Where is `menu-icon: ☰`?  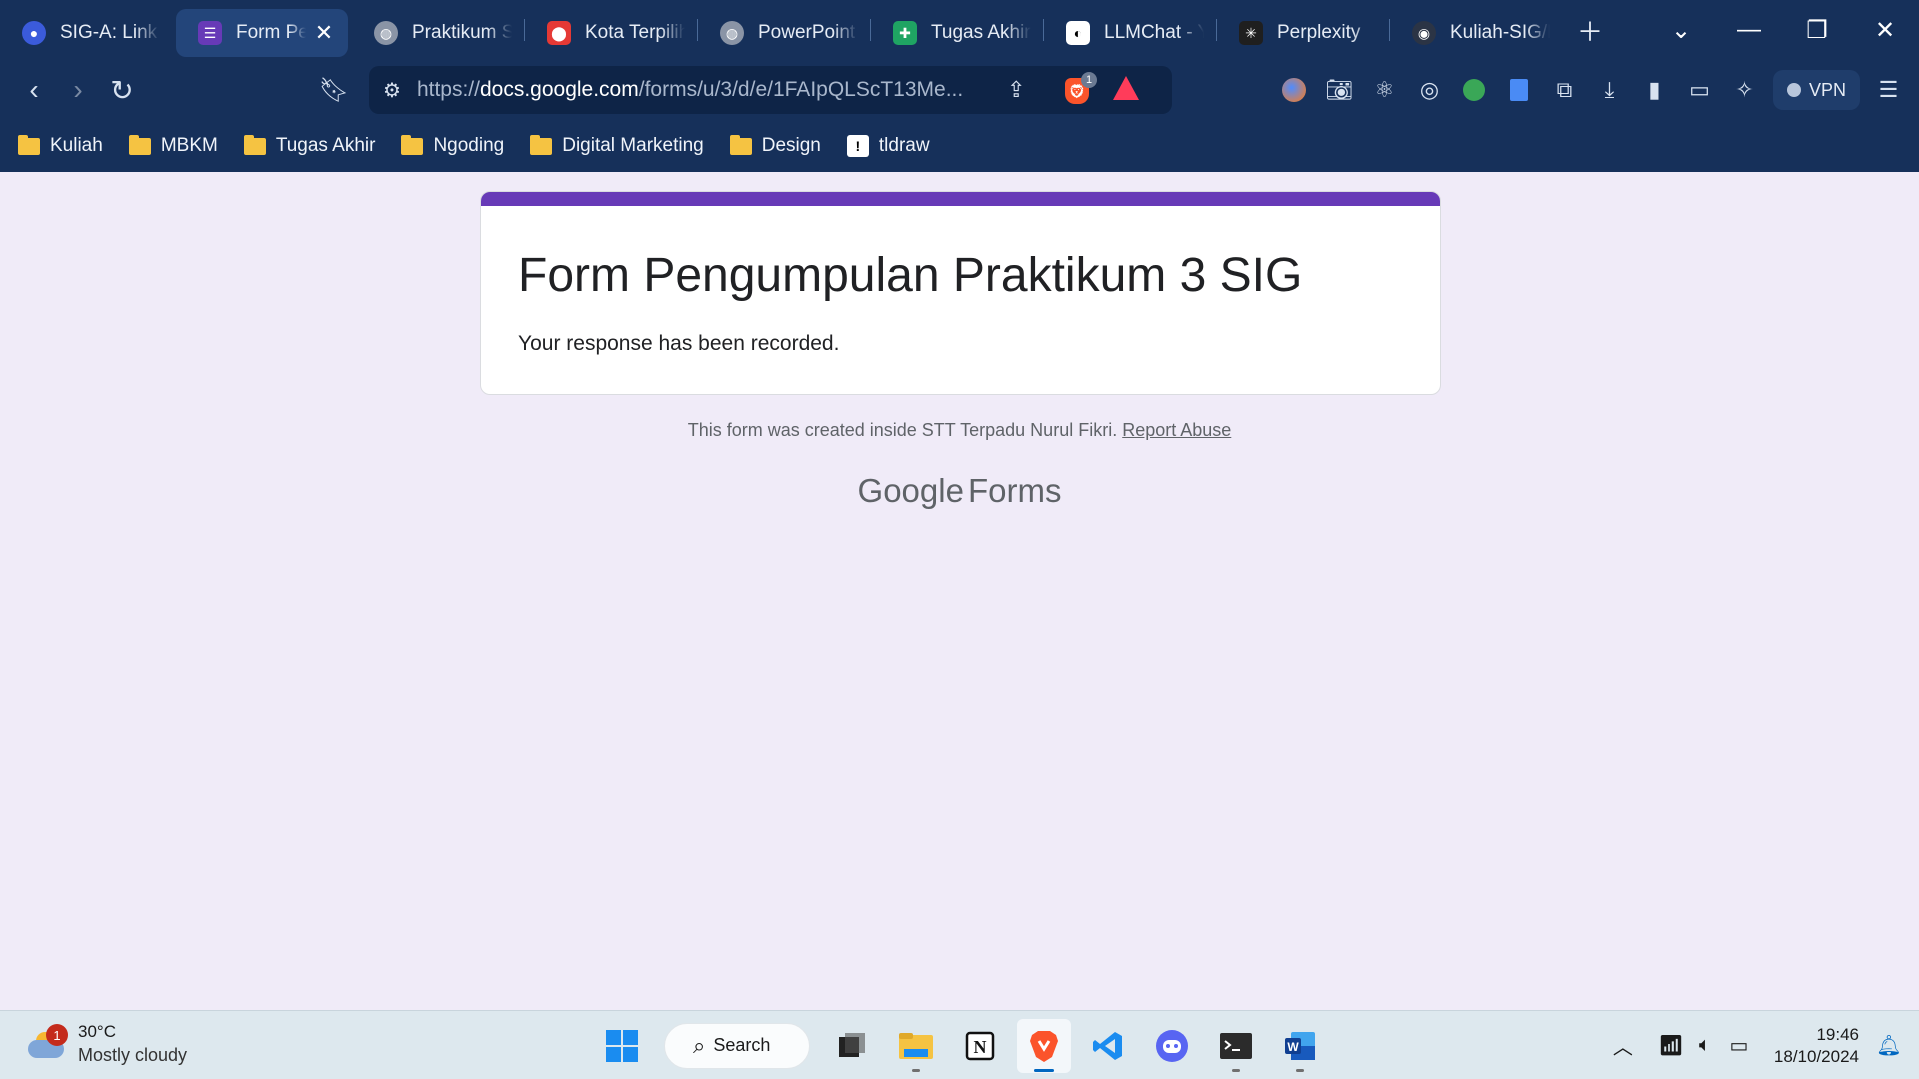 menu-icon: ☰ is located at coordinates (1888, 90).